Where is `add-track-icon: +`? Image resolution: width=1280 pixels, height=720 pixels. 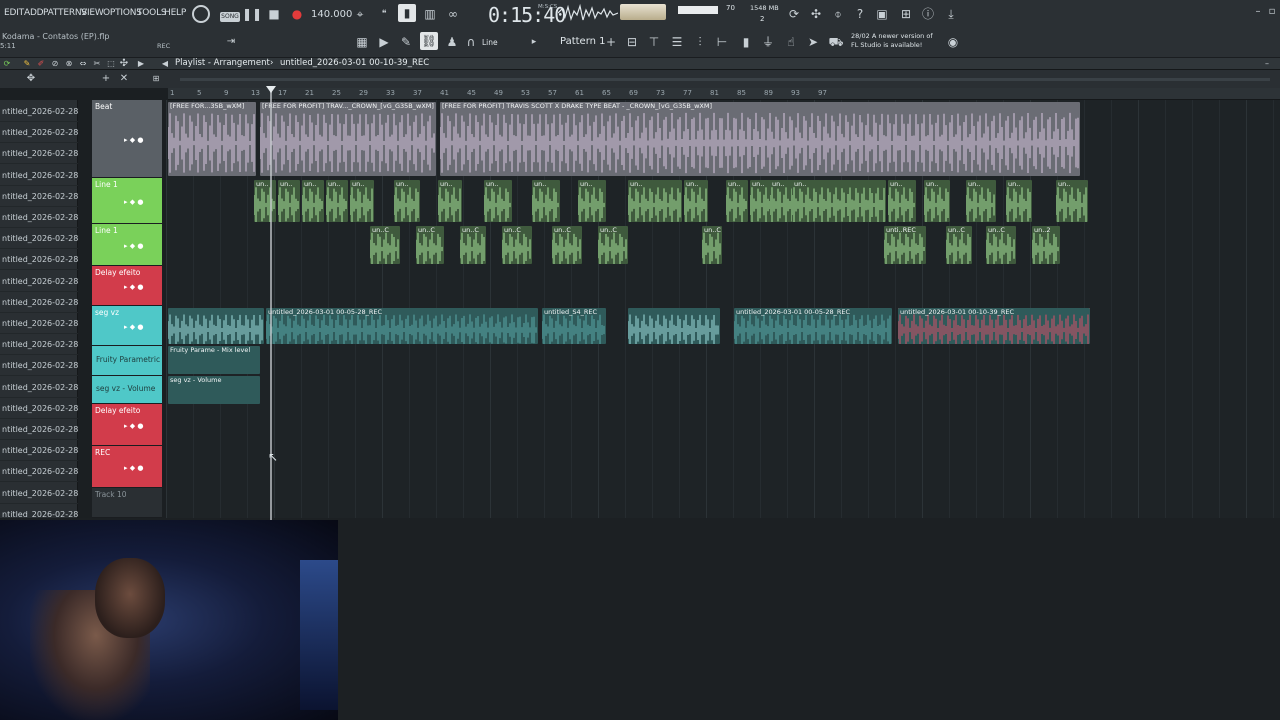 add-track-icon: + is located at coordinates (106, 79).